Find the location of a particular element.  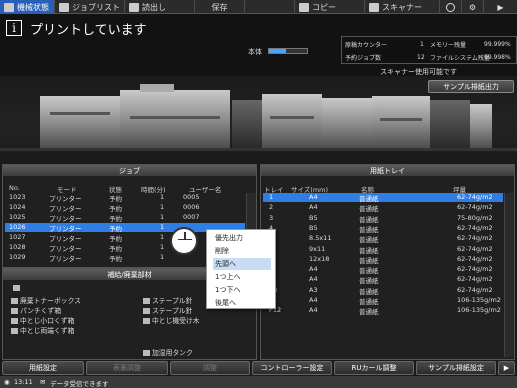

tray-row: 69x11普通紙62-74g/m2 is located at coordinates (383, 249).